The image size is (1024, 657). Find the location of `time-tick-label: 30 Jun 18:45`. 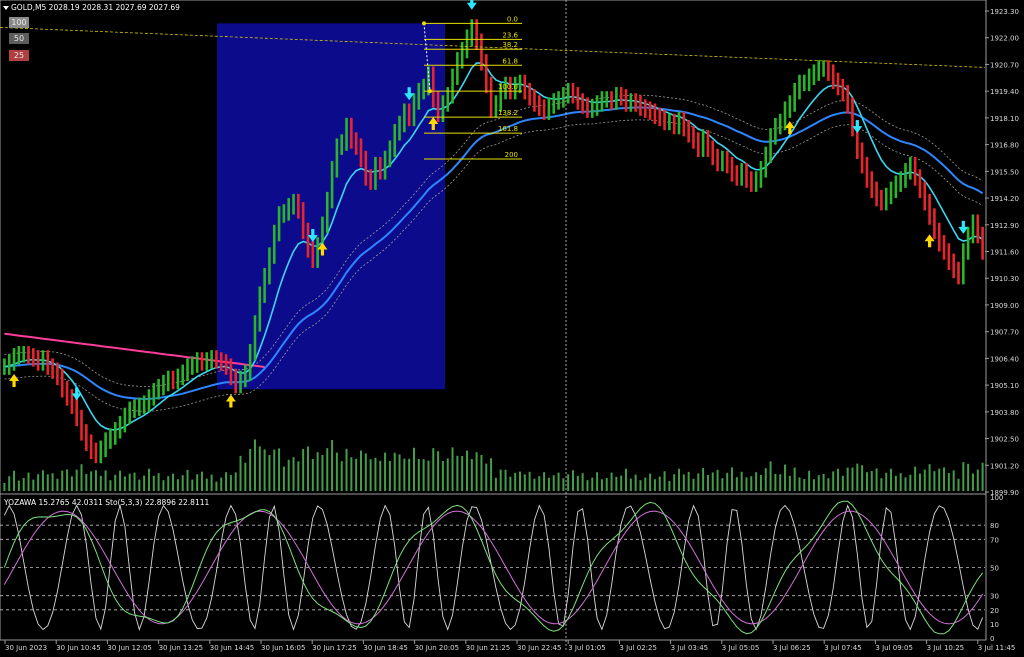

time-tick-label: 30 Jun 18:45 is located at coordinates (385, 648).